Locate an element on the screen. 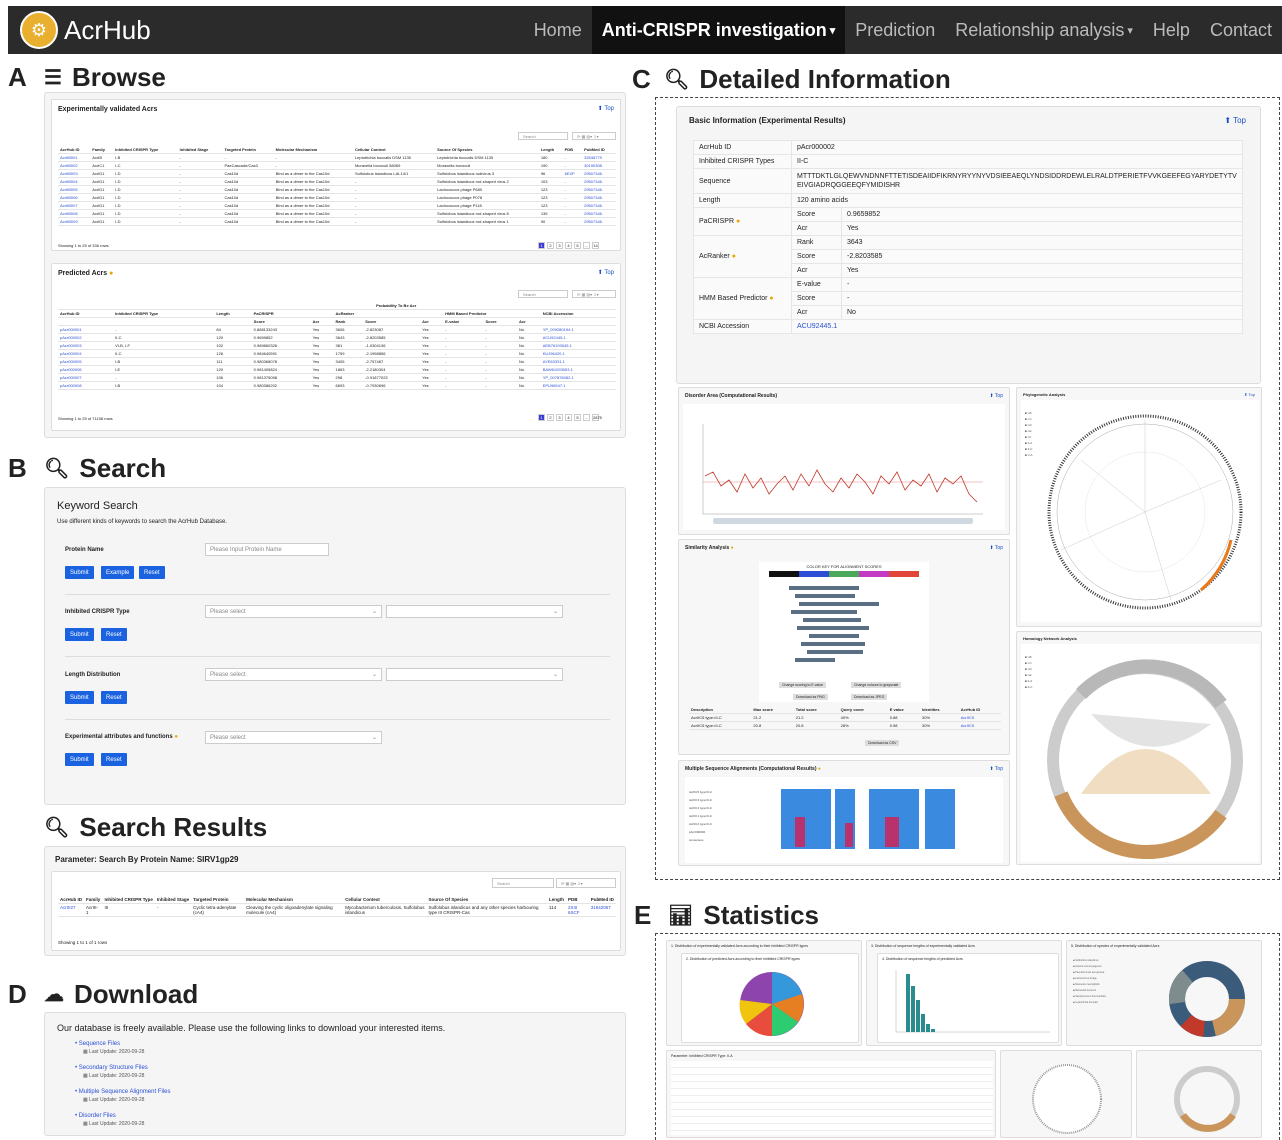  crispr-subtype-select: ⌄ is located at coordinates (474, 611).